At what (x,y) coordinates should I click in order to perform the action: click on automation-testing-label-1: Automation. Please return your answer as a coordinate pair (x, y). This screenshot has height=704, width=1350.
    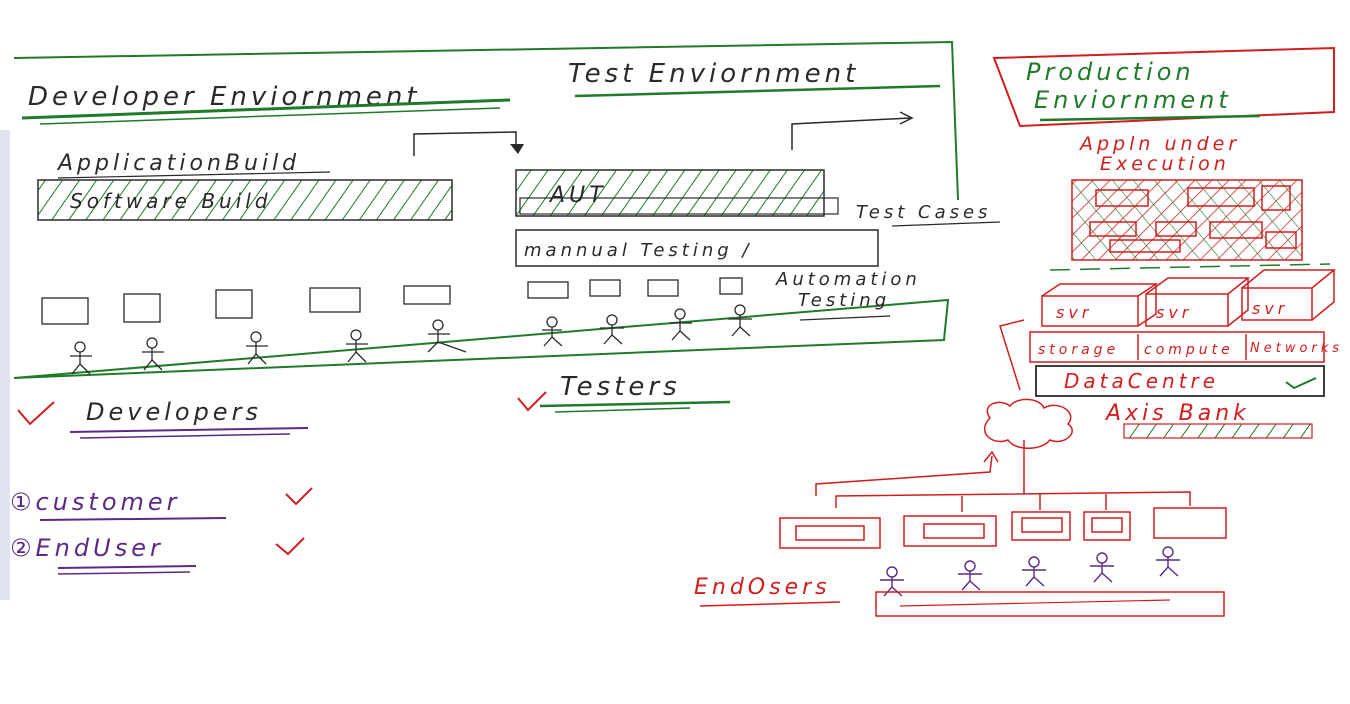
    Looking at the image, I should click on (848, 279).